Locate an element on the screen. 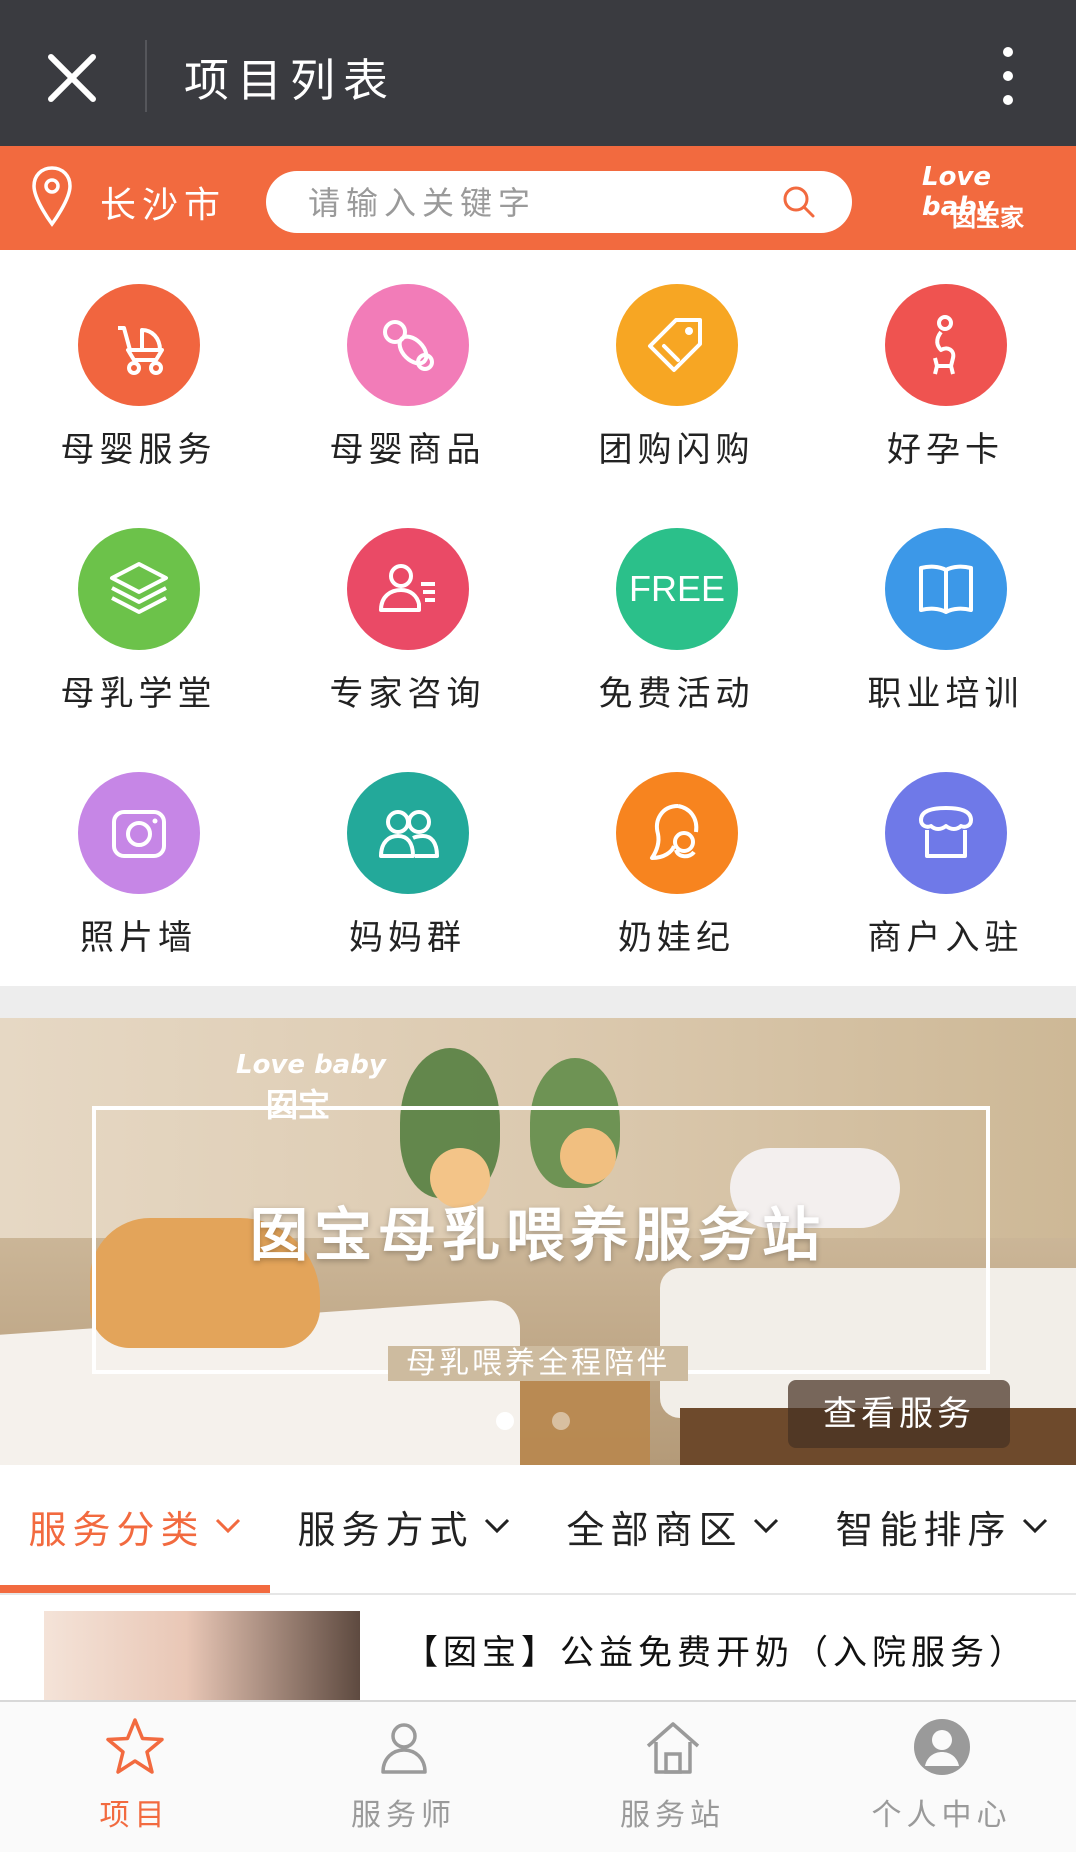 The height and width of the screenshot is (1852, 1076). home-icon is located at coordinates (673, 1748).